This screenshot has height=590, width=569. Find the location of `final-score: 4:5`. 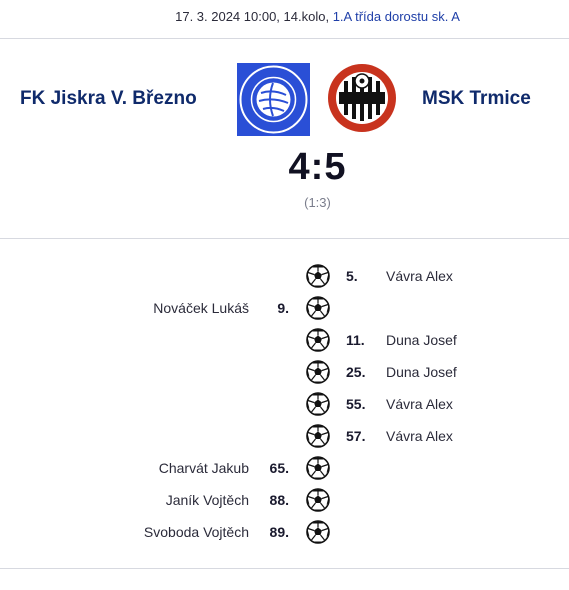

final-score: 4:5 is located at coordinates (317, 167).